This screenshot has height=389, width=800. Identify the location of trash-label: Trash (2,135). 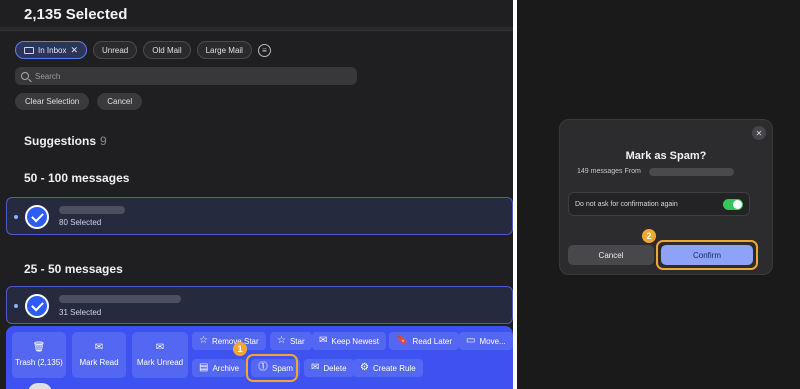
(39, 362).